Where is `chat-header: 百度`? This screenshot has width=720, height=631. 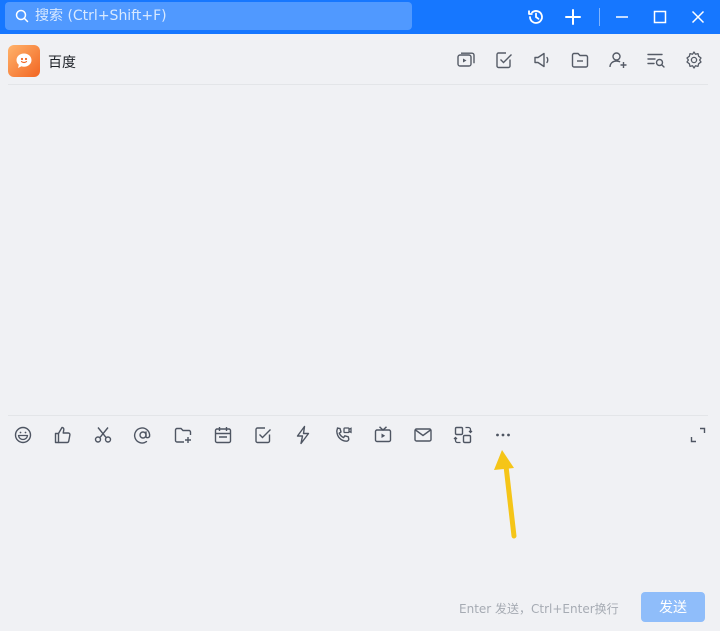 chat-header: 百度 is located at coordinates (360, 59).